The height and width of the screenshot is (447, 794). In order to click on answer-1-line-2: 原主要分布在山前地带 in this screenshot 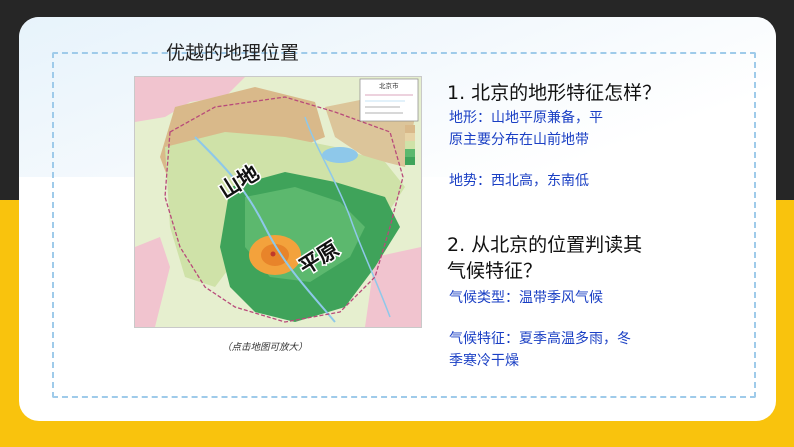, I will do `click(519, 140)`.